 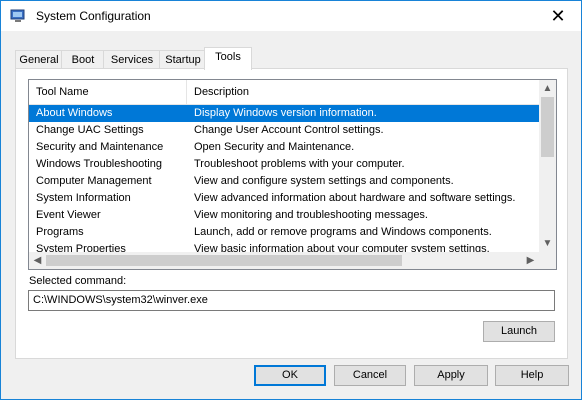 What do you see at coordinates (370, 375) in the screenshot?
I see `cancel-button: Cancel` at bounding box center [370, 375].